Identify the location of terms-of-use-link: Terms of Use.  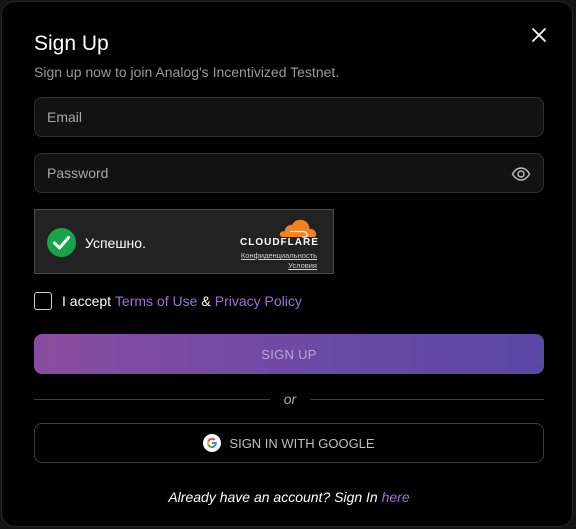
(156, 301).